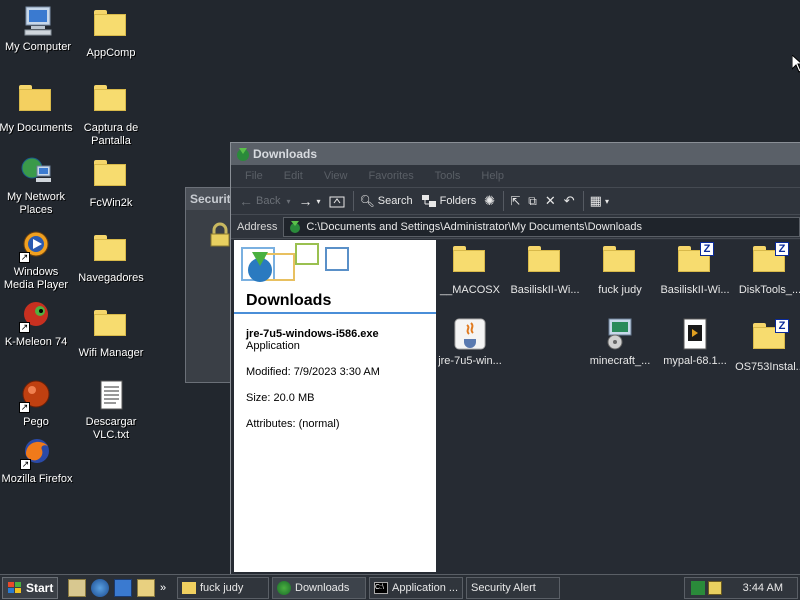 The width and height of the screenshot is (800, 600). What do you see at coordinates (395, 201) in the screenshot?
I see `search-label: Search` at bounding box center [395, 201].